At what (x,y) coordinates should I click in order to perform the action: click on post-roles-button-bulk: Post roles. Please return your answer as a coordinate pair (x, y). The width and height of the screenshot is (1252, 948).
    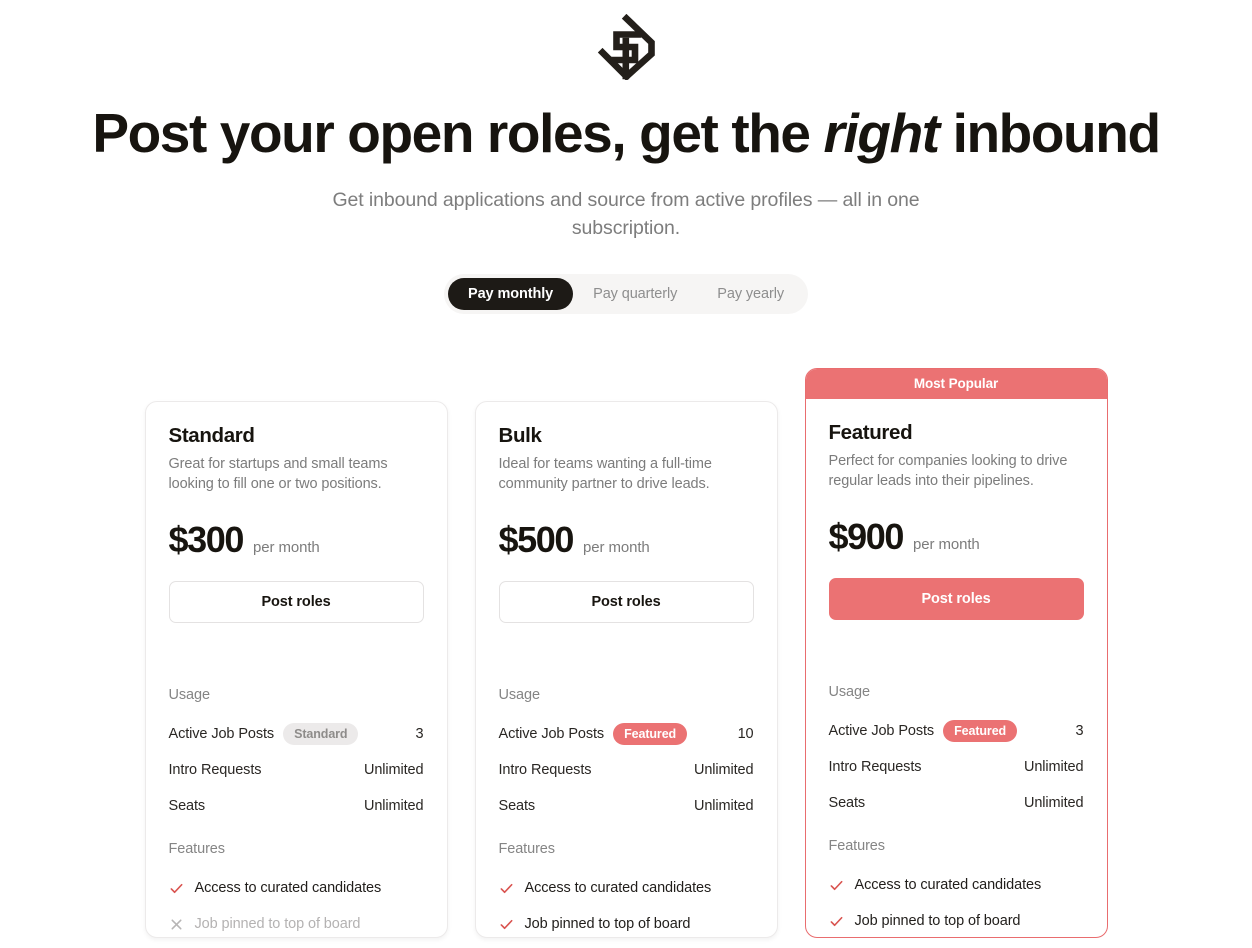
    Looking at the image, I should click on (626, 602).